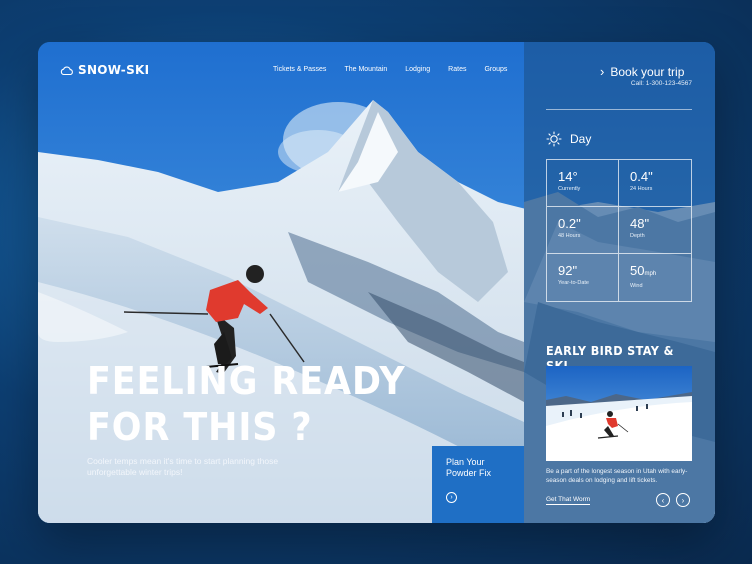 The width and height of the screenshot is (752, 564). What do you see at coordinates (636, 286) in the screenshot?
I see `stat-label: Wind` at bounding box center [636, 286].